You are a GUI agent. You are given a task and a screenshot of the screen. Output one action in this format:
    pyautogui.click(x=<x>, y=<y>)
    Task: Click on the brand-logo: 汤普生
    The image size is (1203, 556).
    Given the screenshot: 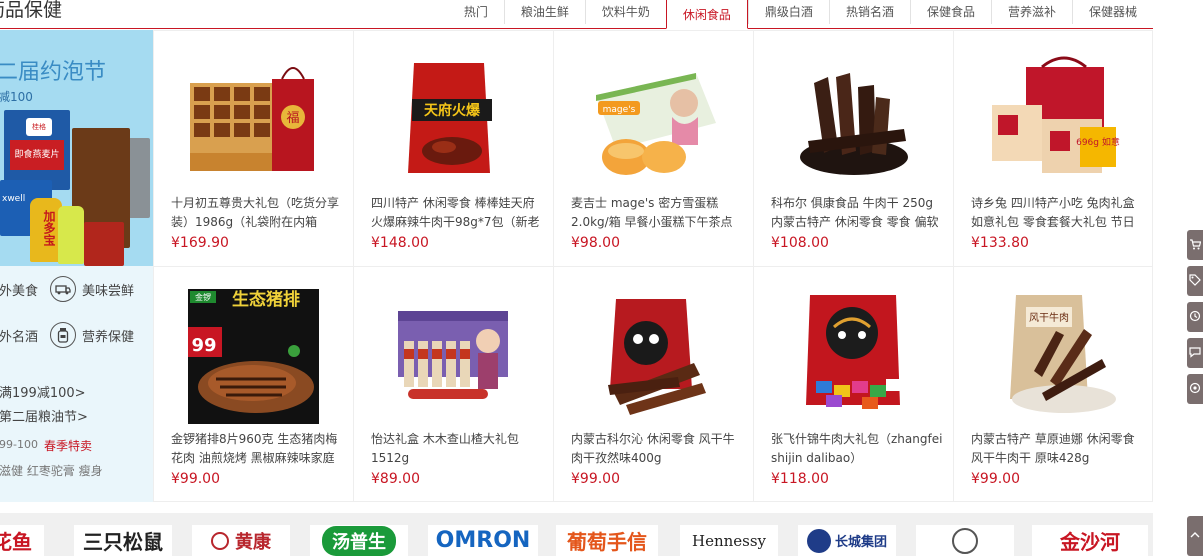 What is the action you would take?
    pyautogui.click(x=359, y=540)
    